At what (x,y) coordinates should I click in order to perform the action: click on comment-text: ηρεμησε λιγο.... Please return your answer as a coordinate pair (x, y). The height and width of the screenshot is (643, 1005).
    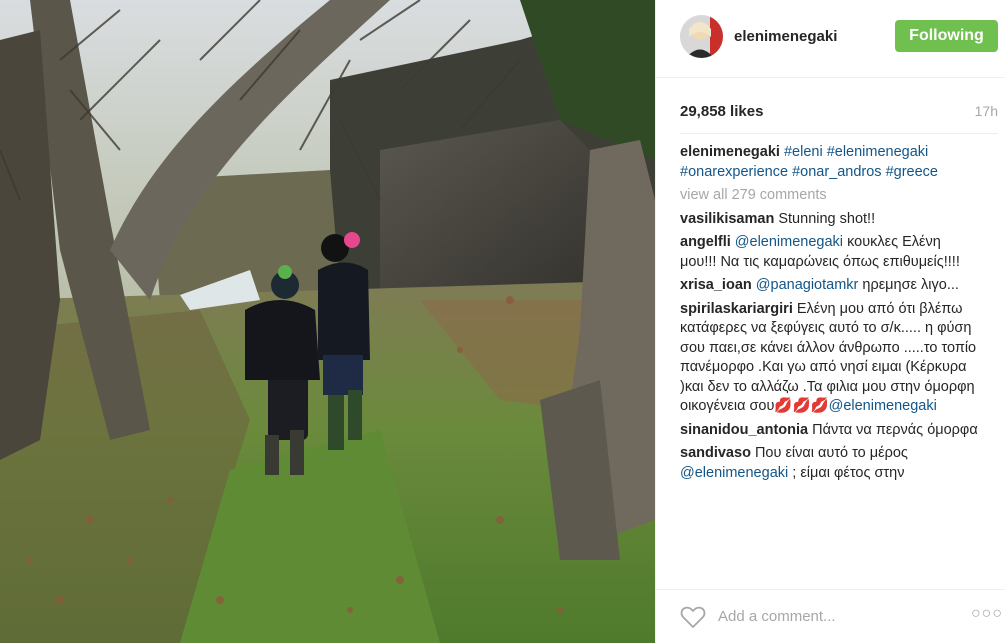
    Looking at the image, I should click on (910, 285).